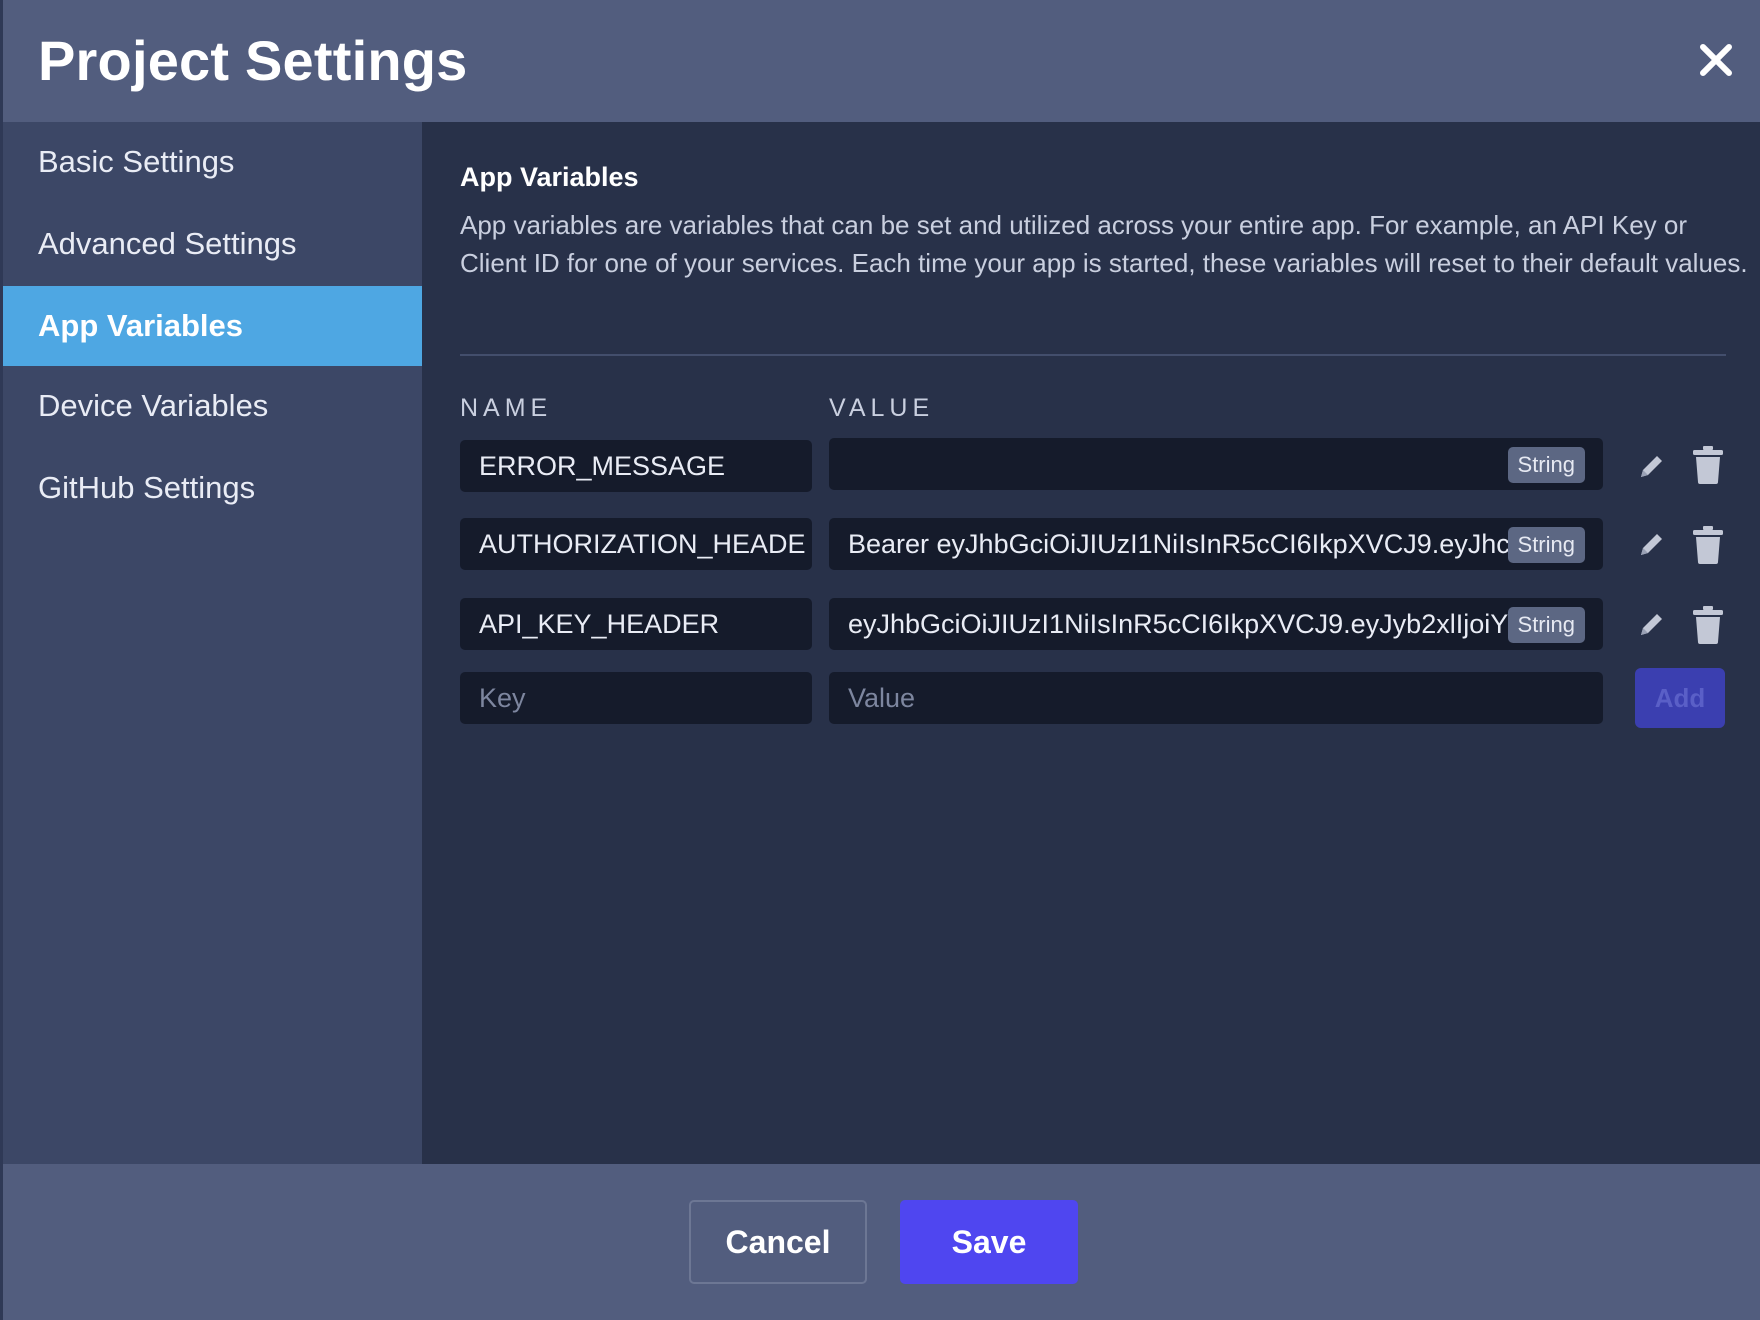 The height and width of the screenshot is (1320, 1760). I want to click on variable-name-field: AUTHORIZATION_HEADE, so click(636, 544).